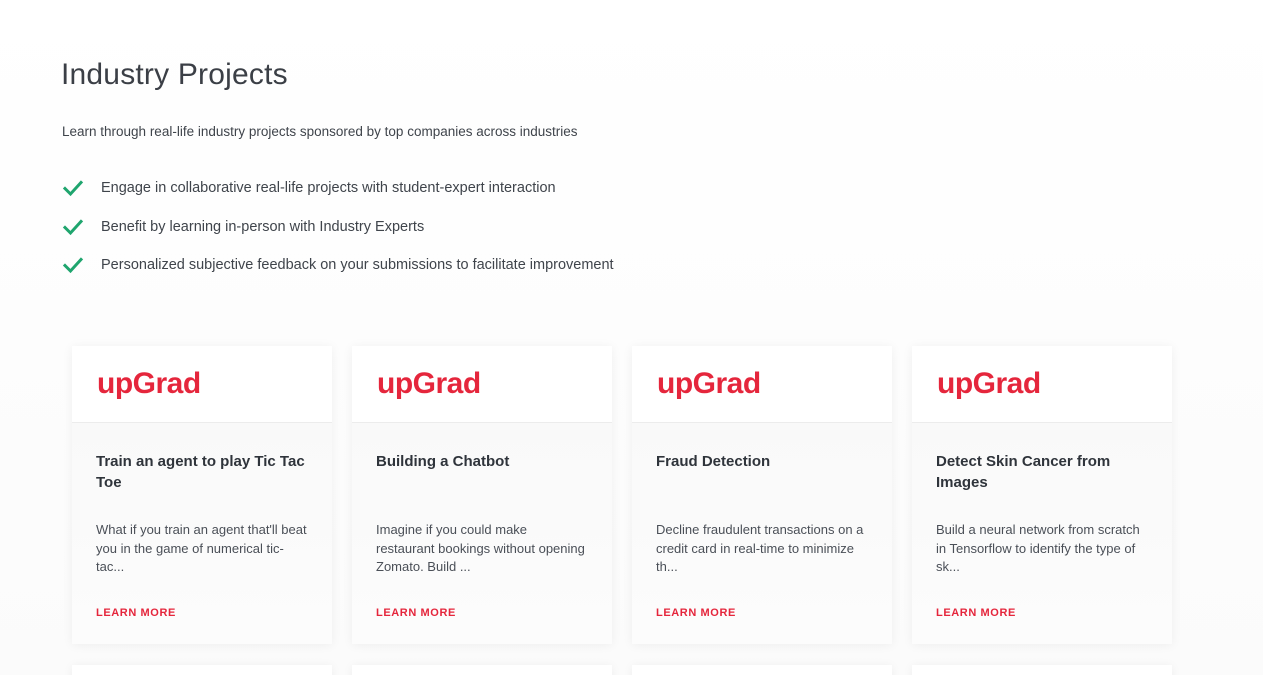  I want to click on card-title: Train an agent to play Tic Tac Toe, so click(200, 472).